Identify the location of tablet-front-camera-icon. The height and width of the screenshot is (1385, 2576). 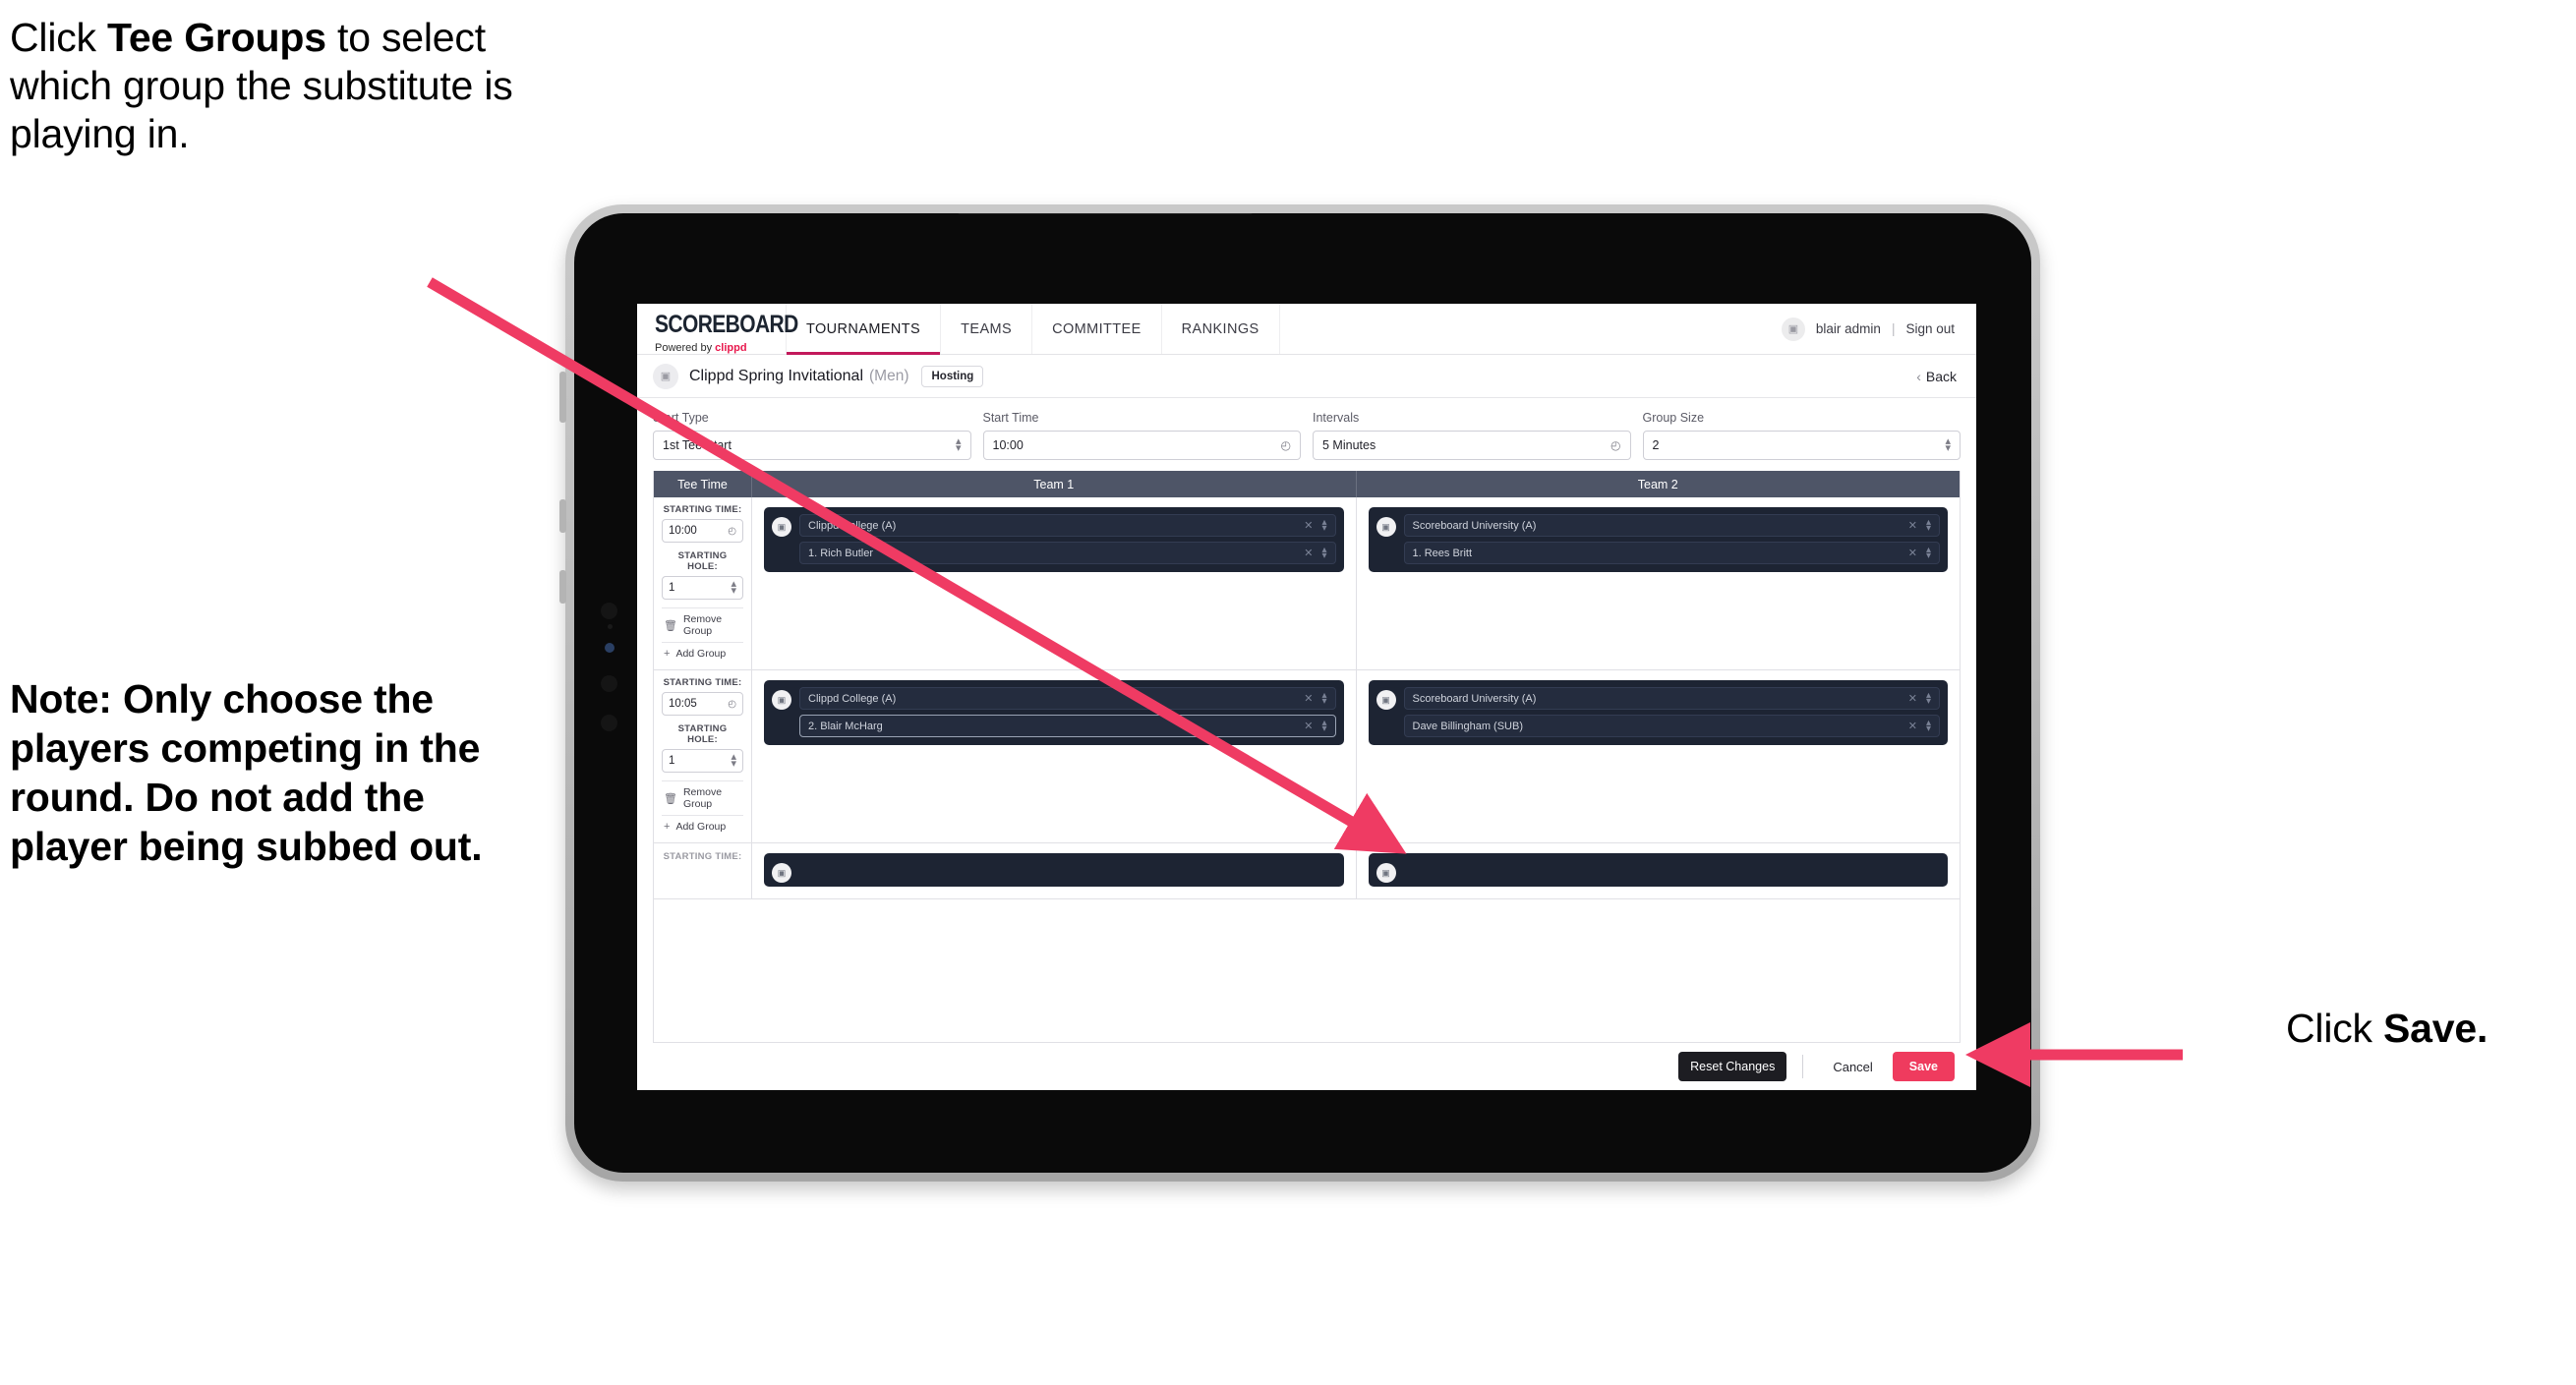
(609, 611).